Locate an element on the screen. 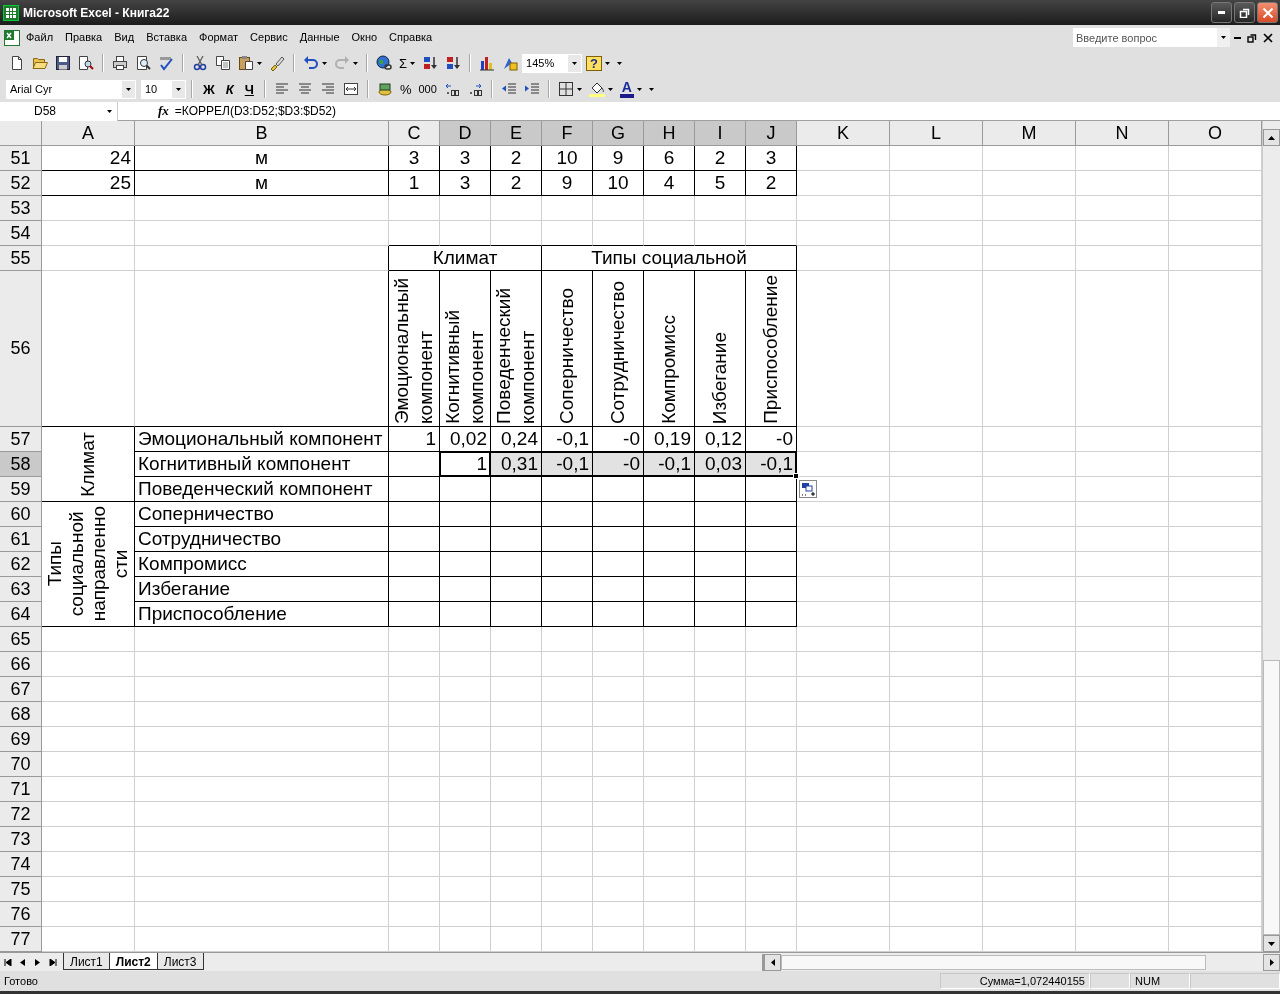 The image size is (1280, 994). menu-item: Окно is located at coordinates (364, 37).